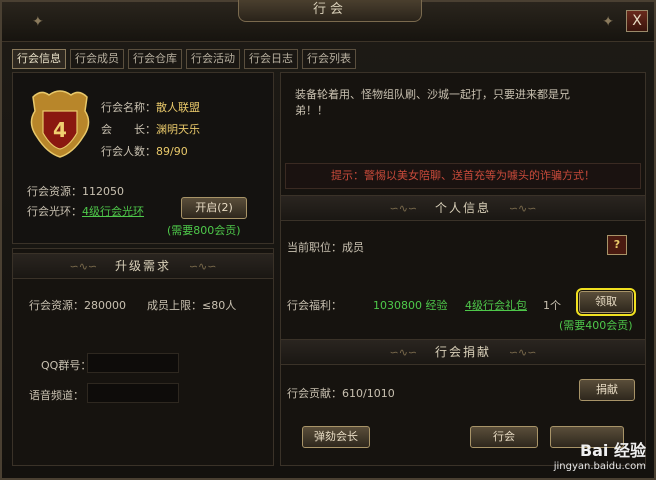 The width and height of the screenshot is (656, 480). What do you see at coordinates (113, 211) in the screenshot?
I see `guild-aura-link: 4级行会光环` at bounding box center [113, 211].